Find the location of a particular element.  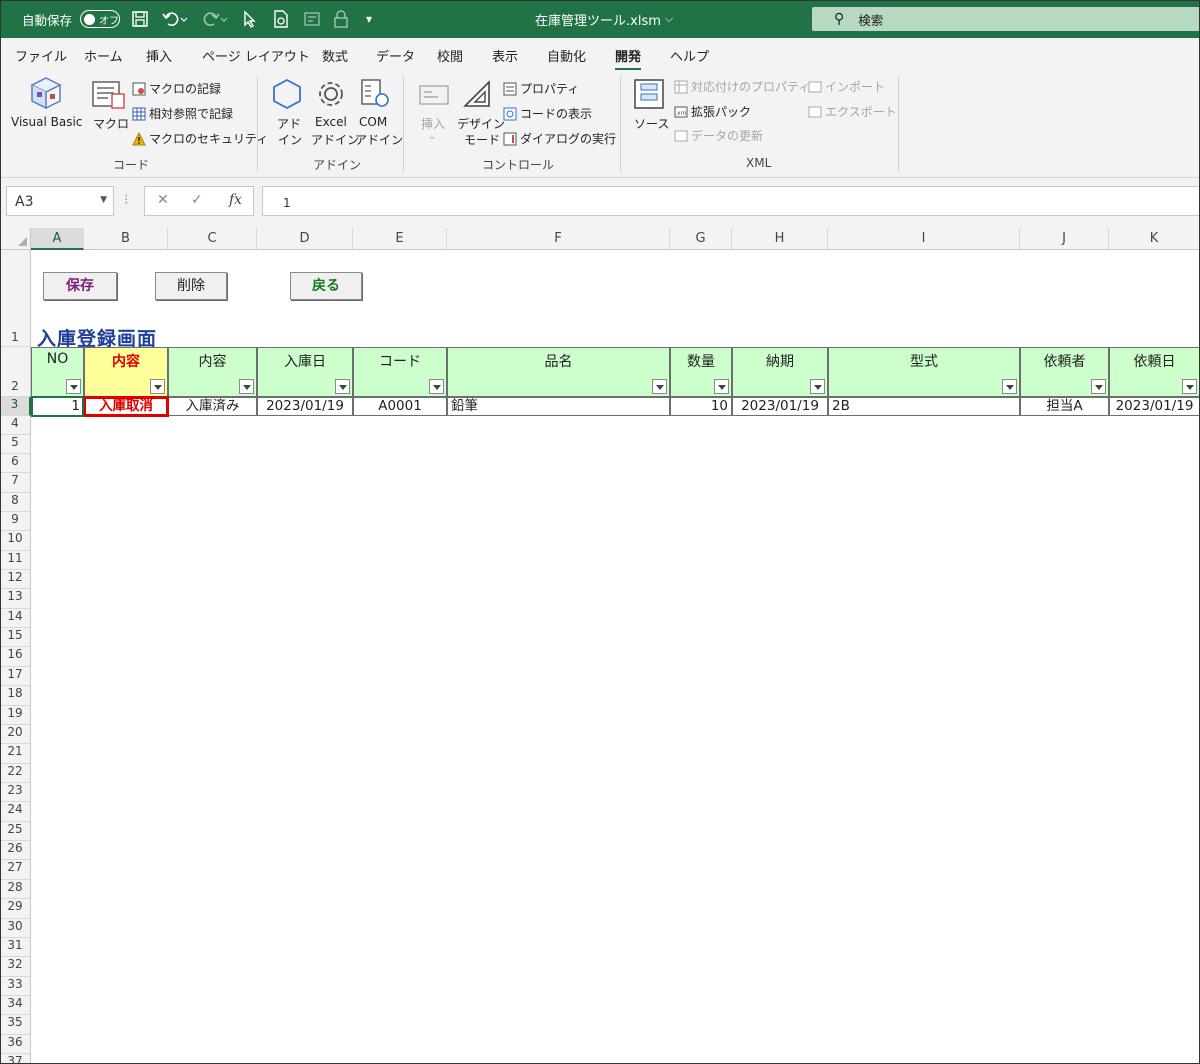

column-header-i: I is located at coordinates (924, 239).